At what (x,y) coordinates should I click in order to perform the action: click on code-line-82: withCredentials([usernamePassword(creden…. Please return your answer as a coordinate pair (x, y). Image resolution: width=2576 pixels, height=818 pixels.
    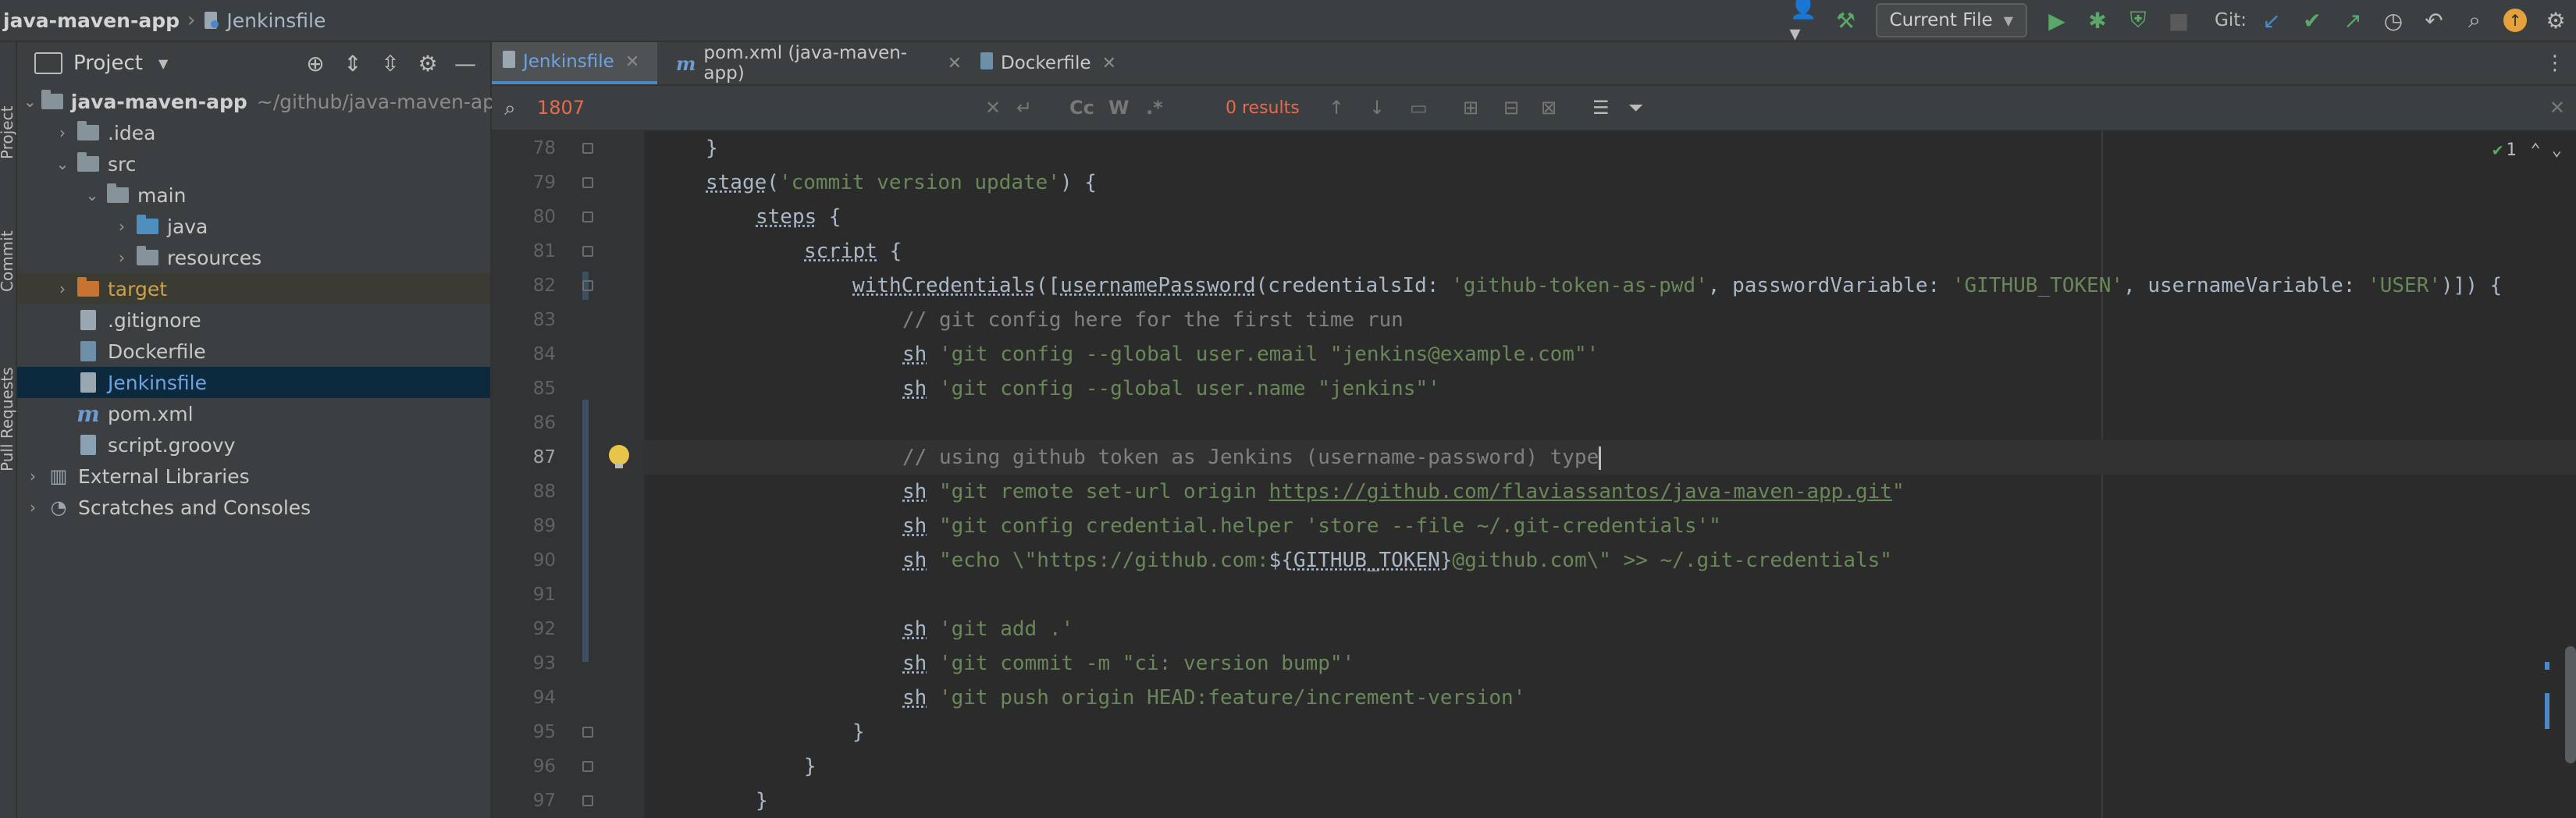
    Looking at the image, I should click on (1677, 286).